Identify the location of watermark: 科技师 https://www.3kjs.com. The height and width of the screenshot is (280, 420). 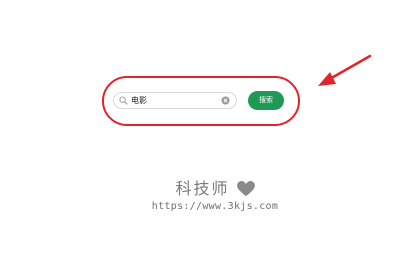
(215, 196).